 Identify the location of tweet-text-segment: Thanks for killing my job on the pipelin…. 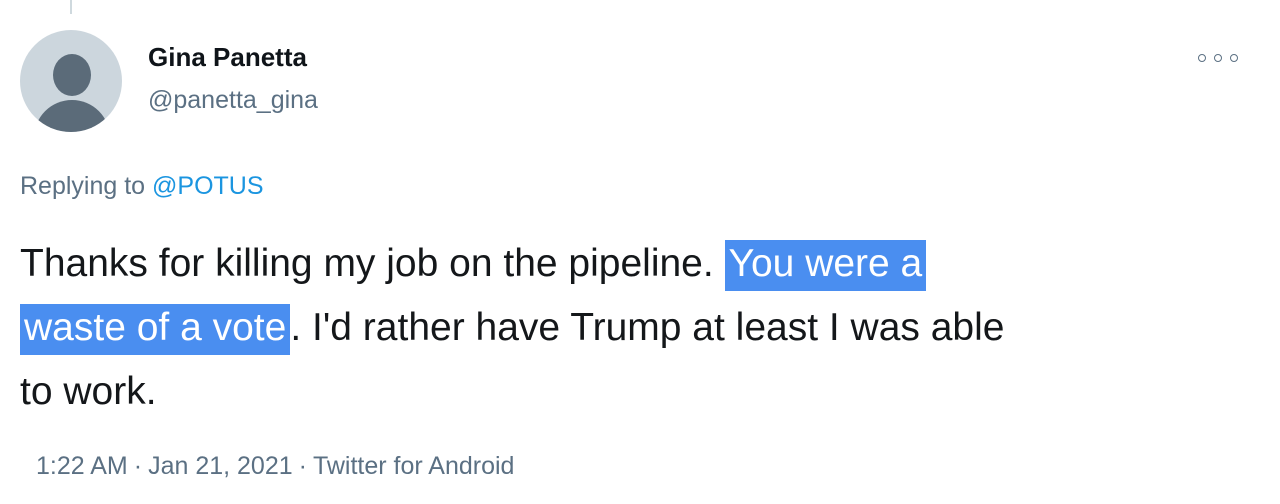
(372, 263).